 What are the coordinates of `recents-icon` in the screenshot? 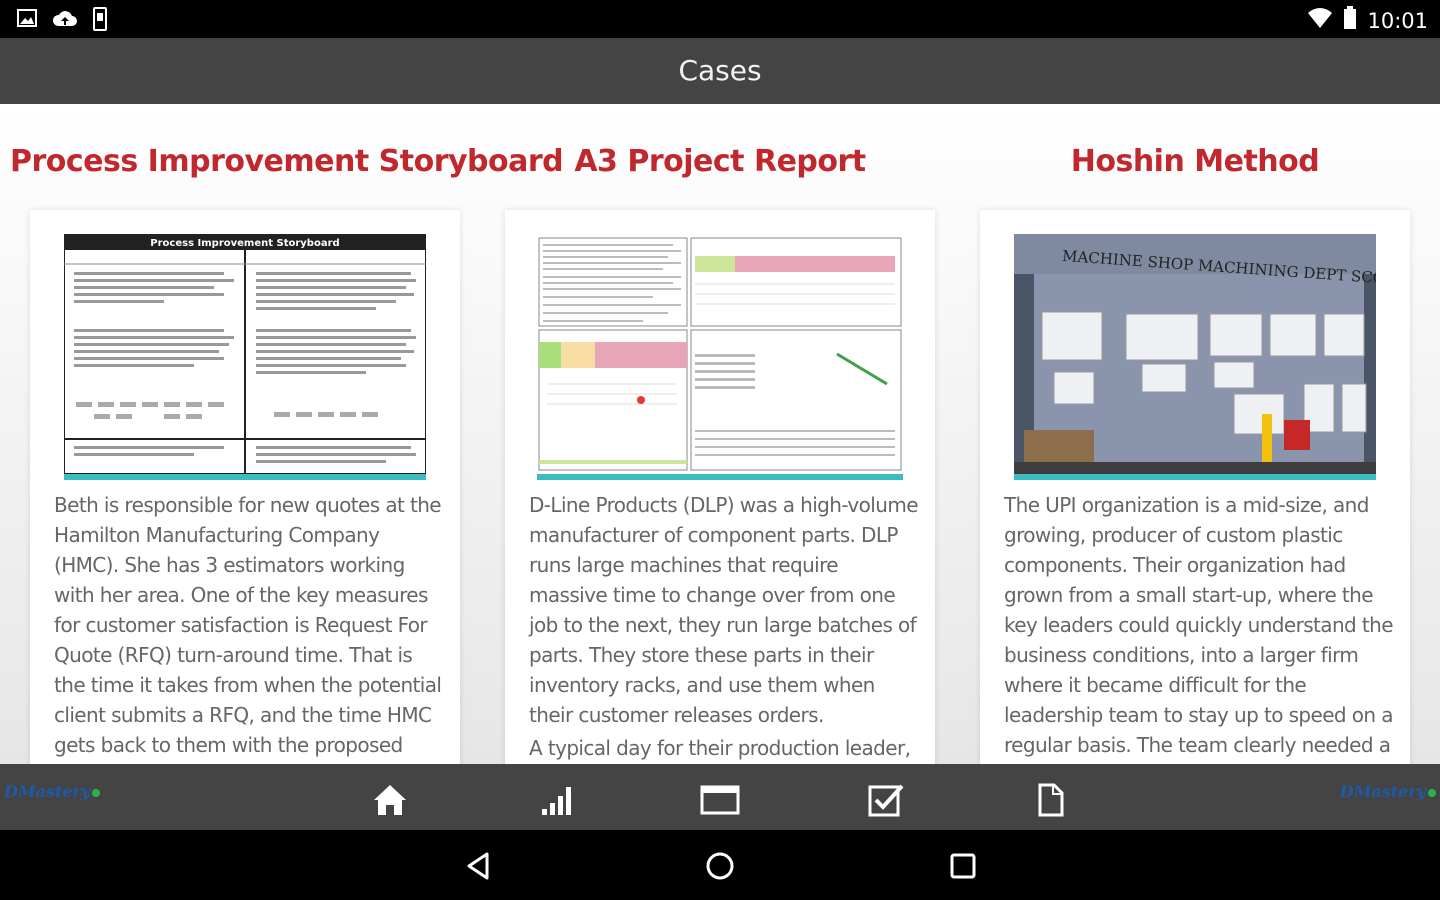 It's located at (963, 866).